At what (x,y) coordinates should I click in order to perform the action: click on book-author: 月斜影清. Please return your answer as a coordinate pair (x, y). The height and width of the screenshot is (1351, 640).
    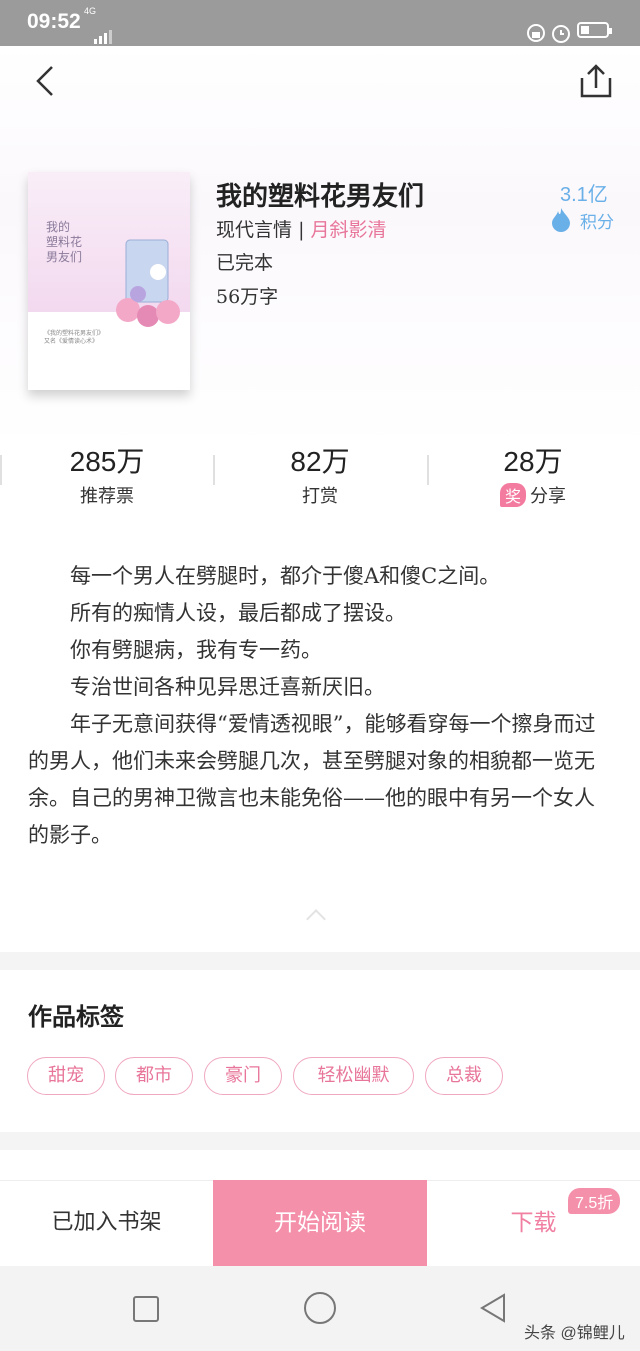
    Looking at the image, I should click on (349, 230).